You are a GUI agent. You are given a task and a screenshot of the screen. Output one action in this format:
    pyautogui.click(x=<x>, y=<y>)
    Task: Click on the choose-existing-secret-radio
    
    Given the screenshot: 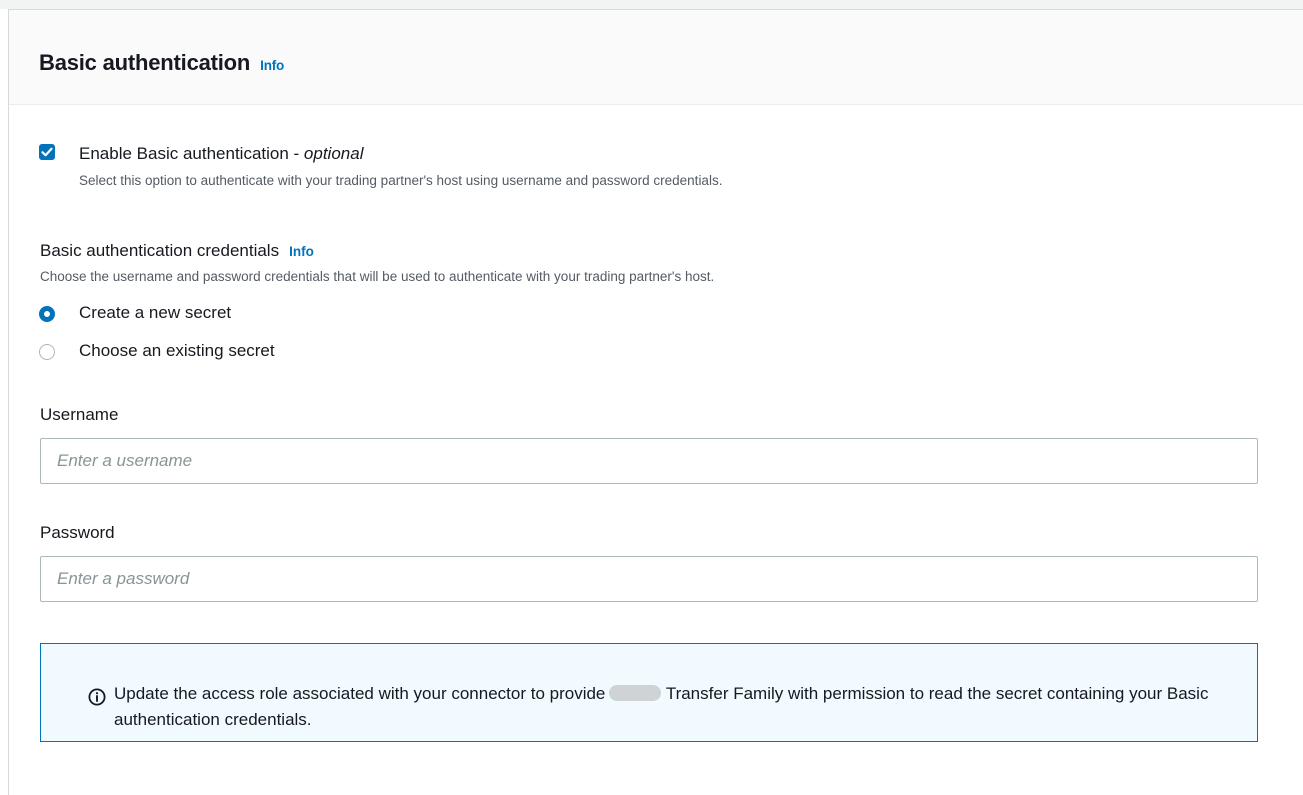 What is the action you would take?
    pyautogui.click(x=47, y=352)
    